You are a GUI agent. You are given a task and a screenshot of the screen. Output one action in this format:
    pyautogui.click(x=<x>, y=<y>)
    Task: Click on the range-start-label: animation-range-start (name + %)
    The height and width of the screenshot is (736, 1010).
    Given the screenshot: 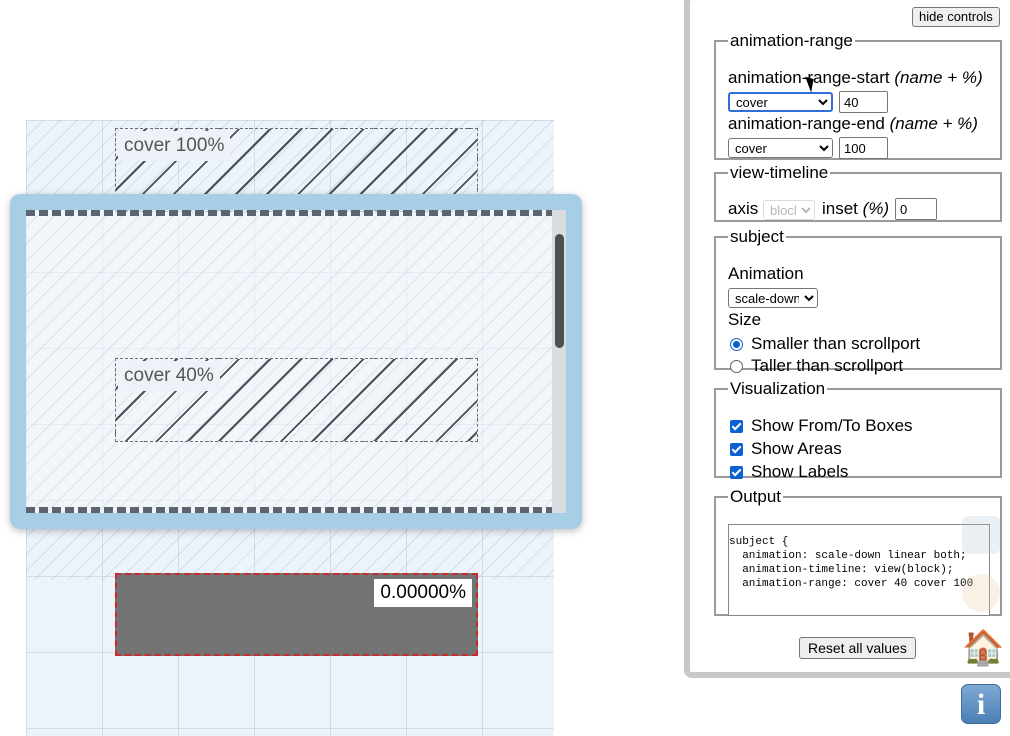 What is the action you would take?
    pyautogui.click(x=855, y=78)
    